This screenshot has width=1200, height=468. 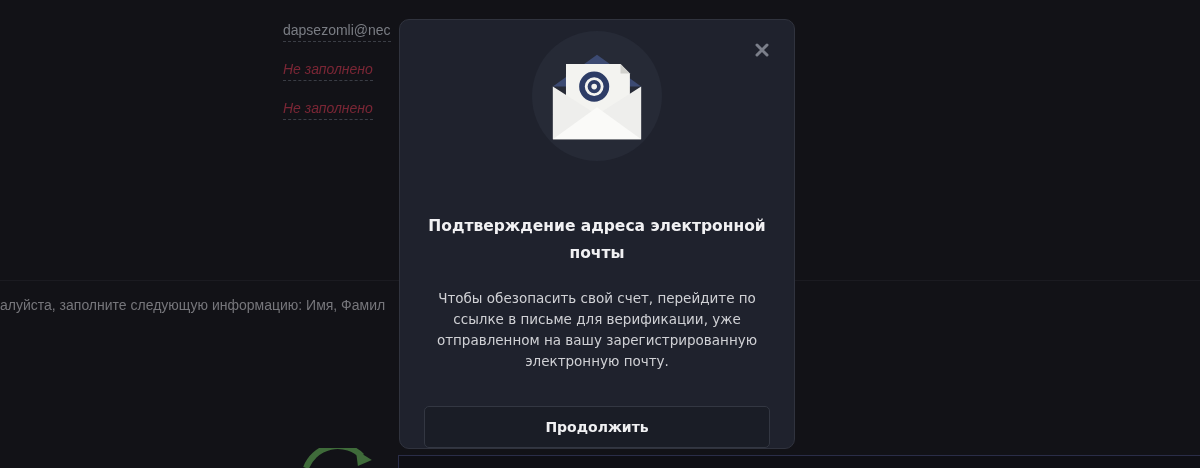 I want to click on close-button, so click(x=762, y=50).